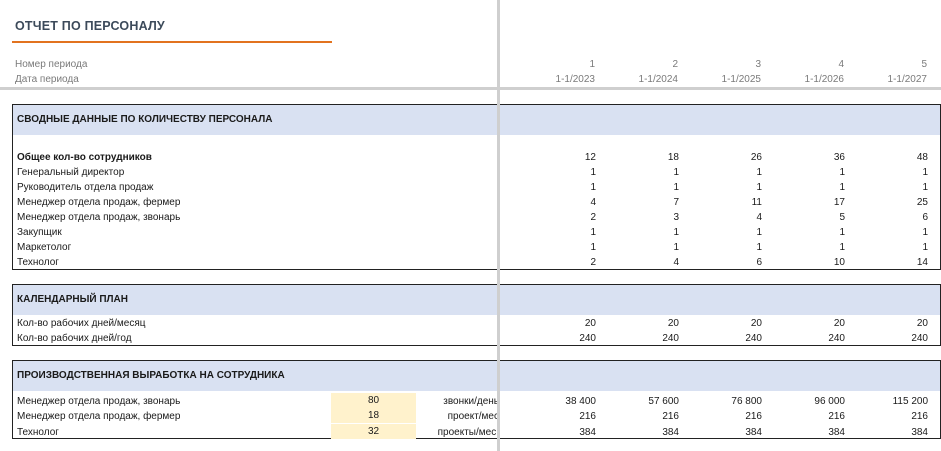 Image resolution: width=941 pixels, height=451 pixels. I want to click on row-label: Руководитель отдела продаж, so click(85, 187).